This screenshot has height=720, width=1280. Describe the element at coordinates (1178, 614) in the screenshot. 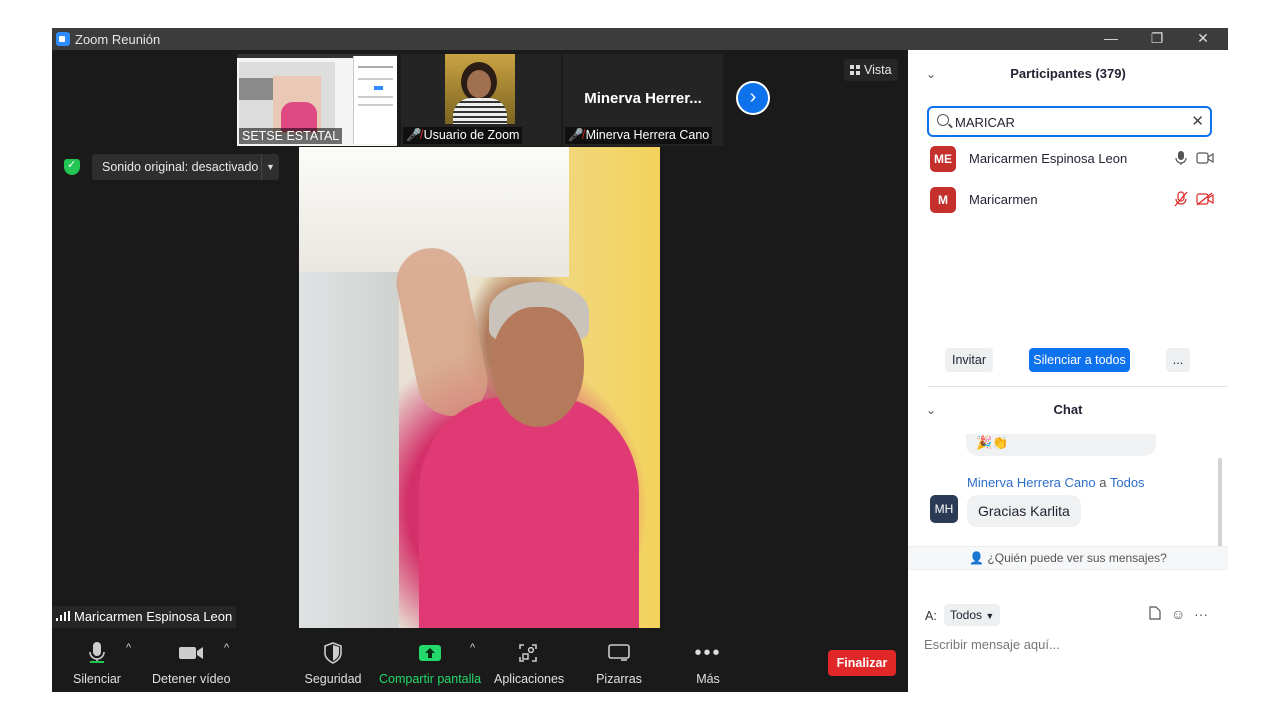

I see `emoji-icon: ☺` at that location.